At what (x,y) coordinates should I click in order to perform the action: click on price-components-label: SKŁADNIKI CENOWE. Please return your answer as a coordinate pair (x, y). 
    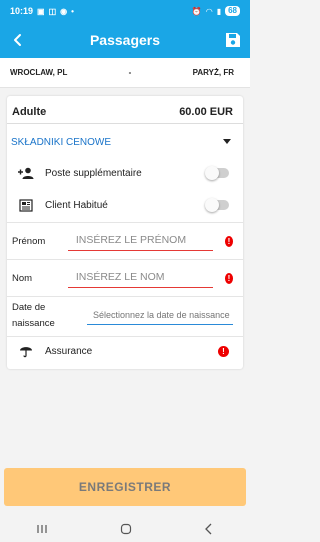
    Looking at the image, I should click on (61, 142).